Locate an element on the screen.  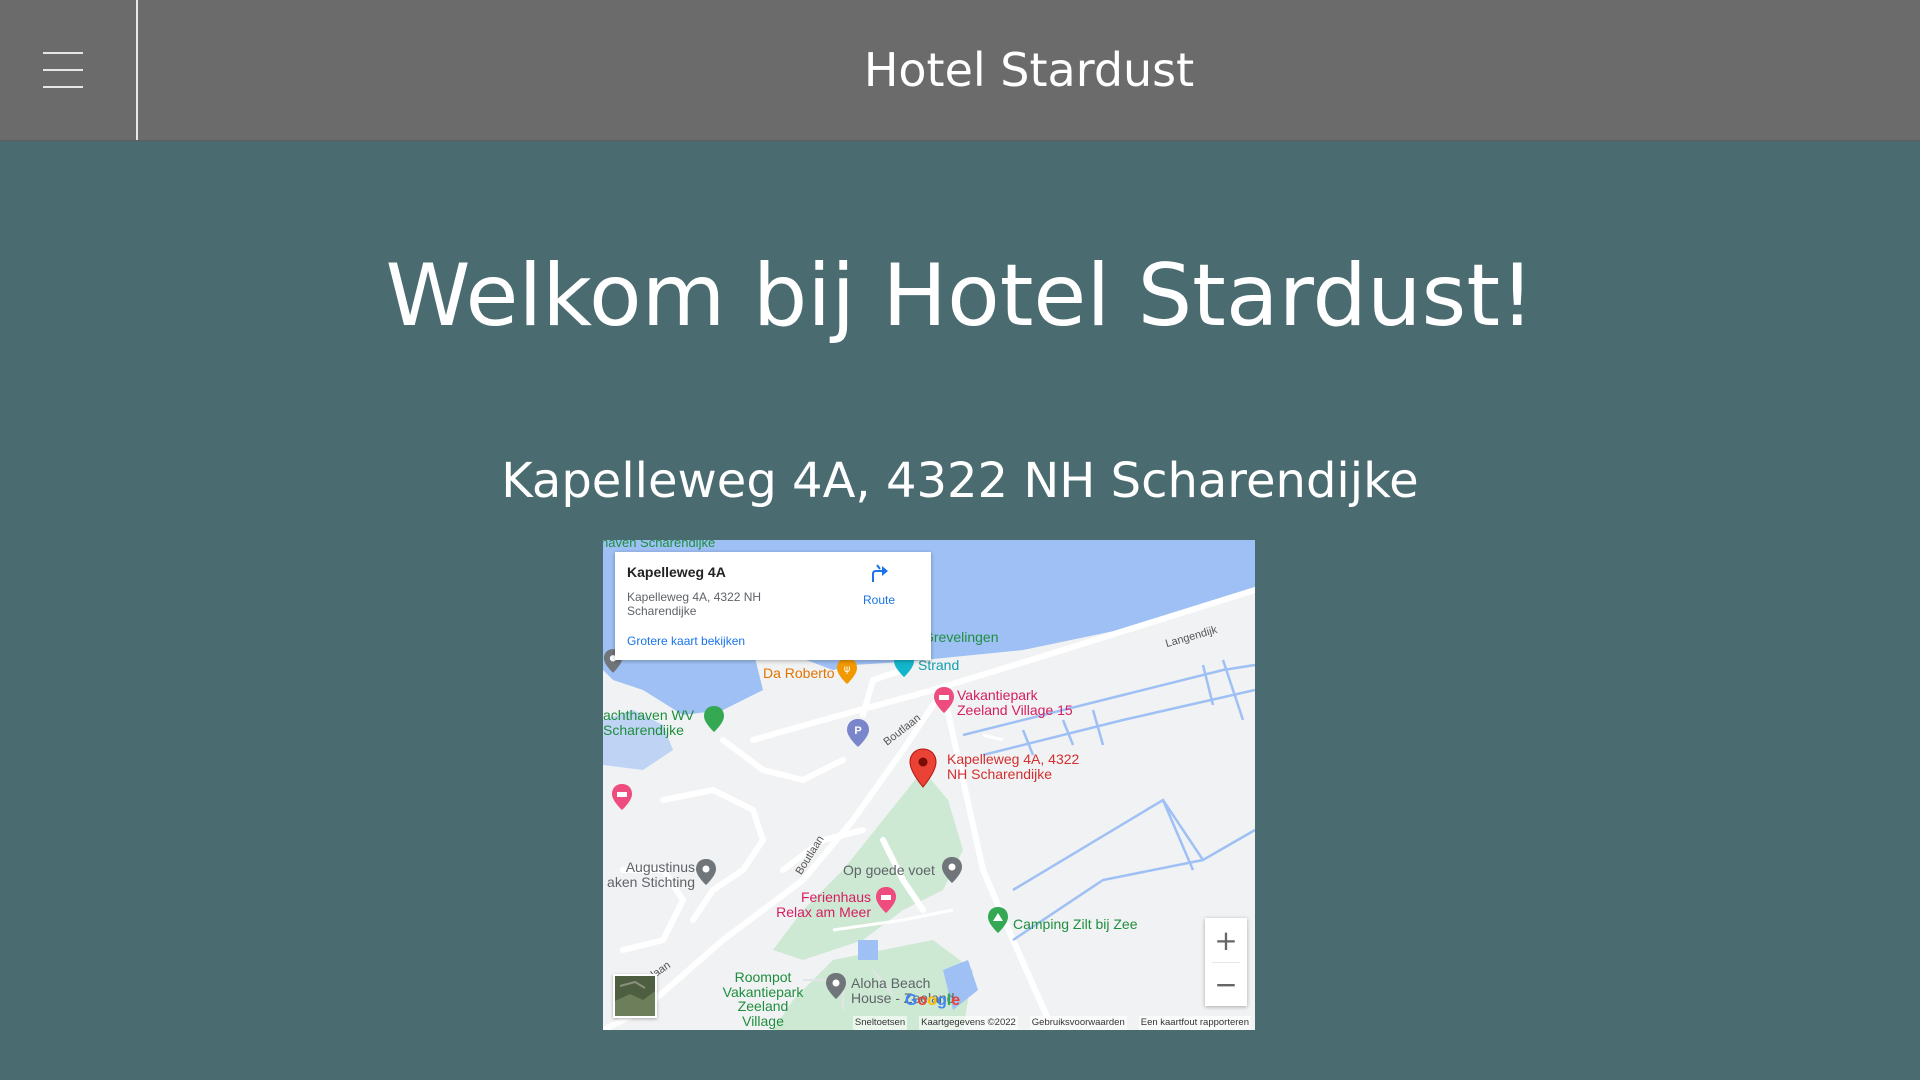
map-label: Ferienhaus Relax am Meer is located at coordinates (823, 904).